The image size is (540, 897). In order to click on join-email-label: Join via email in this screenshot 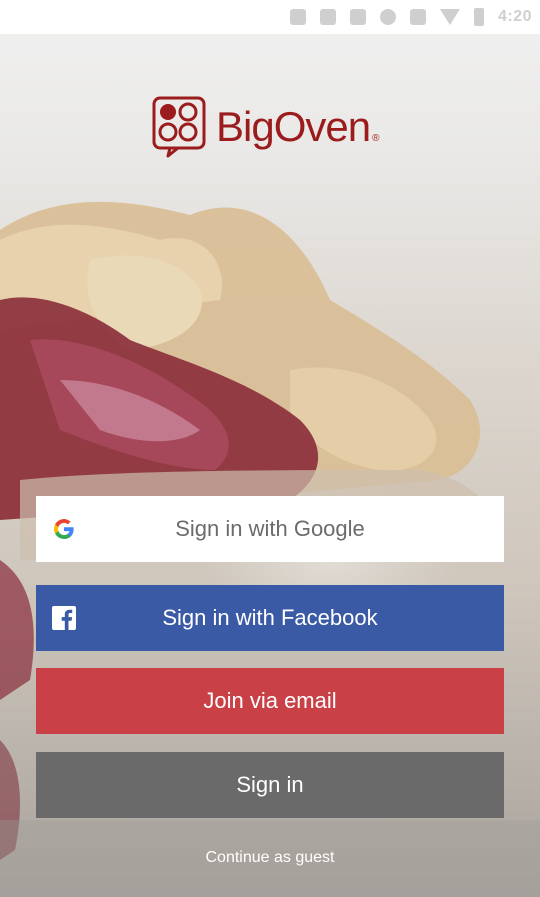, I will do `click(270, 700)`.